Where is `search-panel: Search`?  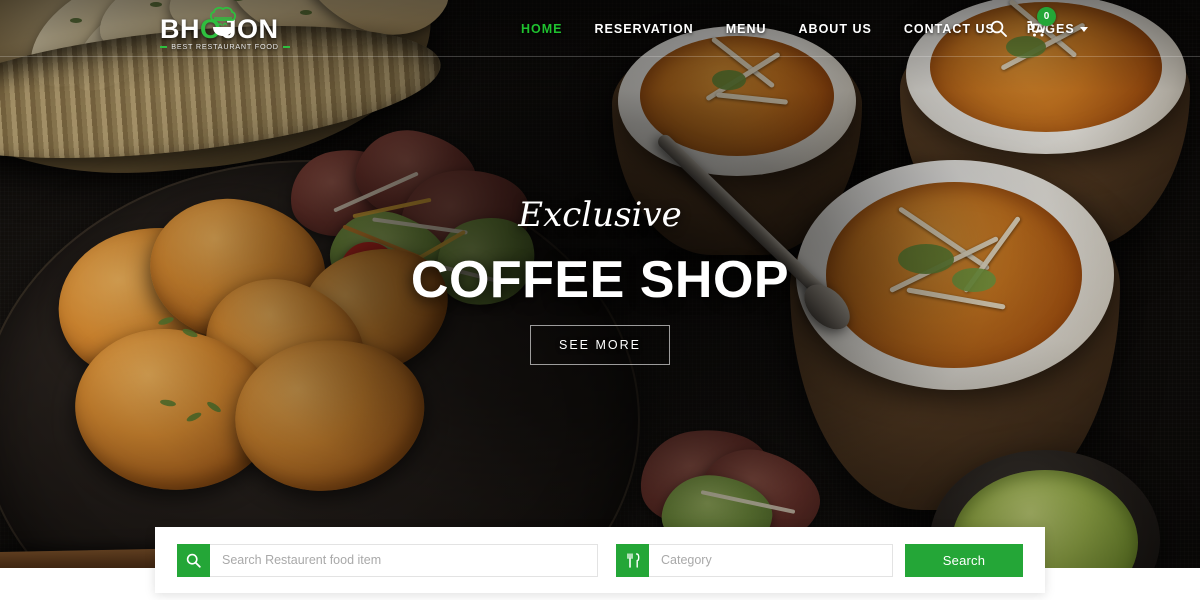
search-panel: Search is located at coordinates (600, 560).